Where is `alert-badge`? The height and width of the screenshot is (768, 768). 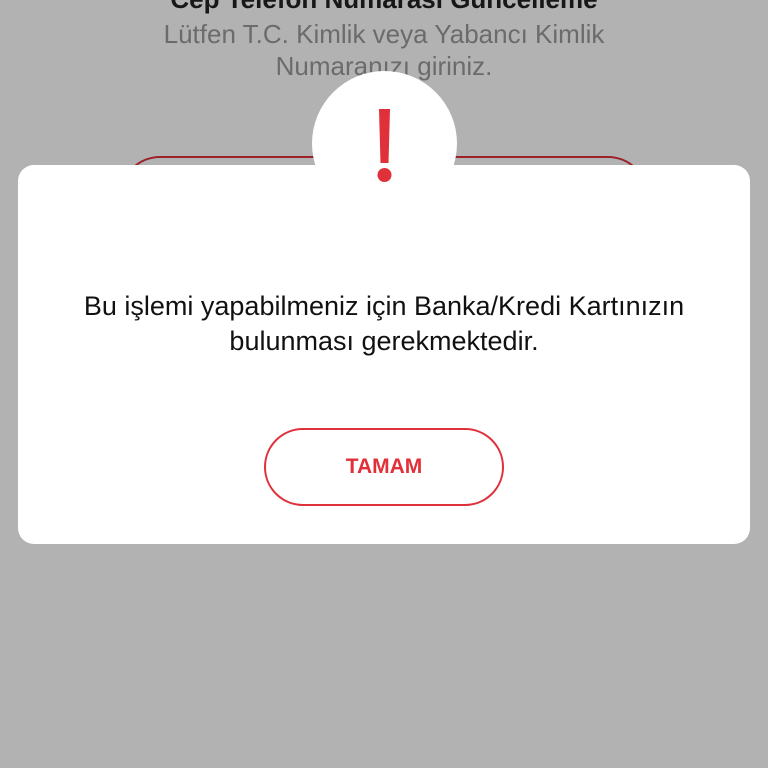
alert-badge is located at coordinates (384, 143).